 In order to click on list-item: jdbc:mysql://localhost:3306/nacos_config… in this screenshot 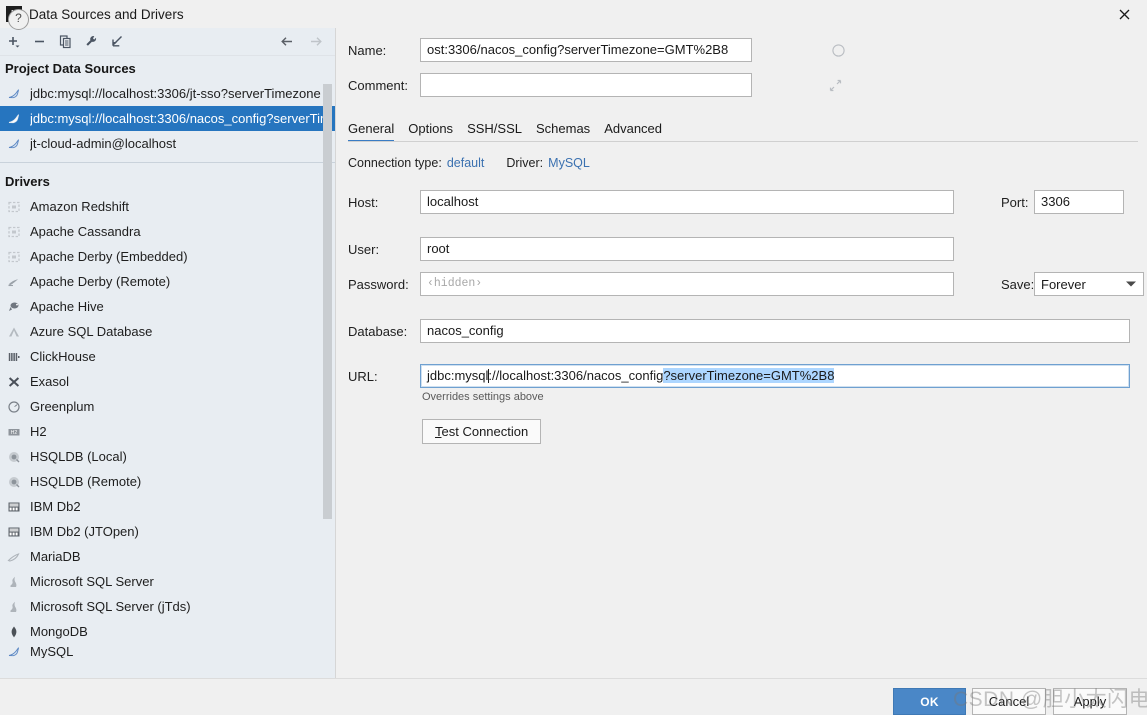, I will do `click(167, 118)`.